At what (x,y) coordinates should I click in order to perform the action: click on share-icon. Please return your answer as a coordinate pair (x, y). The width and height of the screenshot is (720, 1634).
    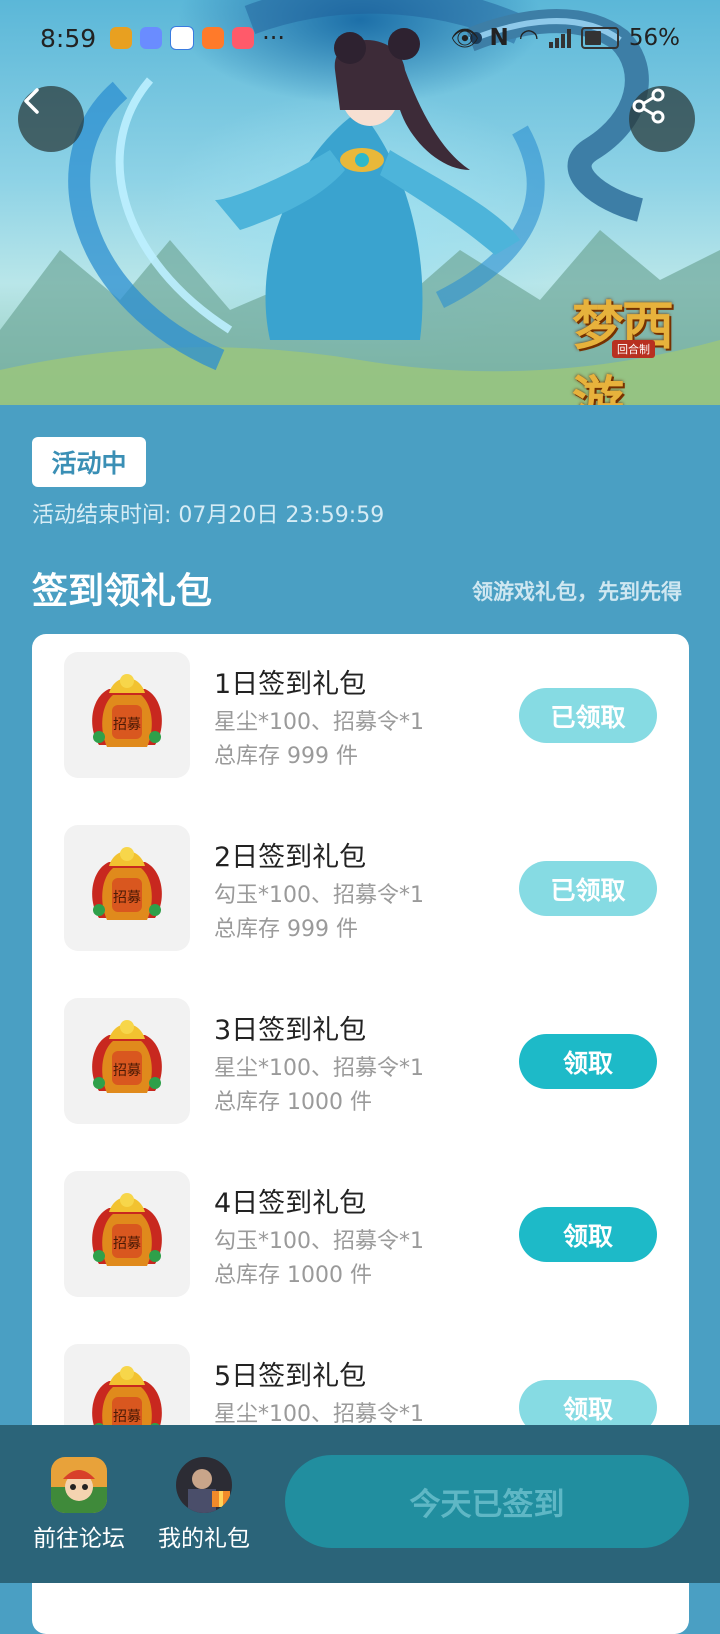
    Looking at the image, I should click on (648, 106).